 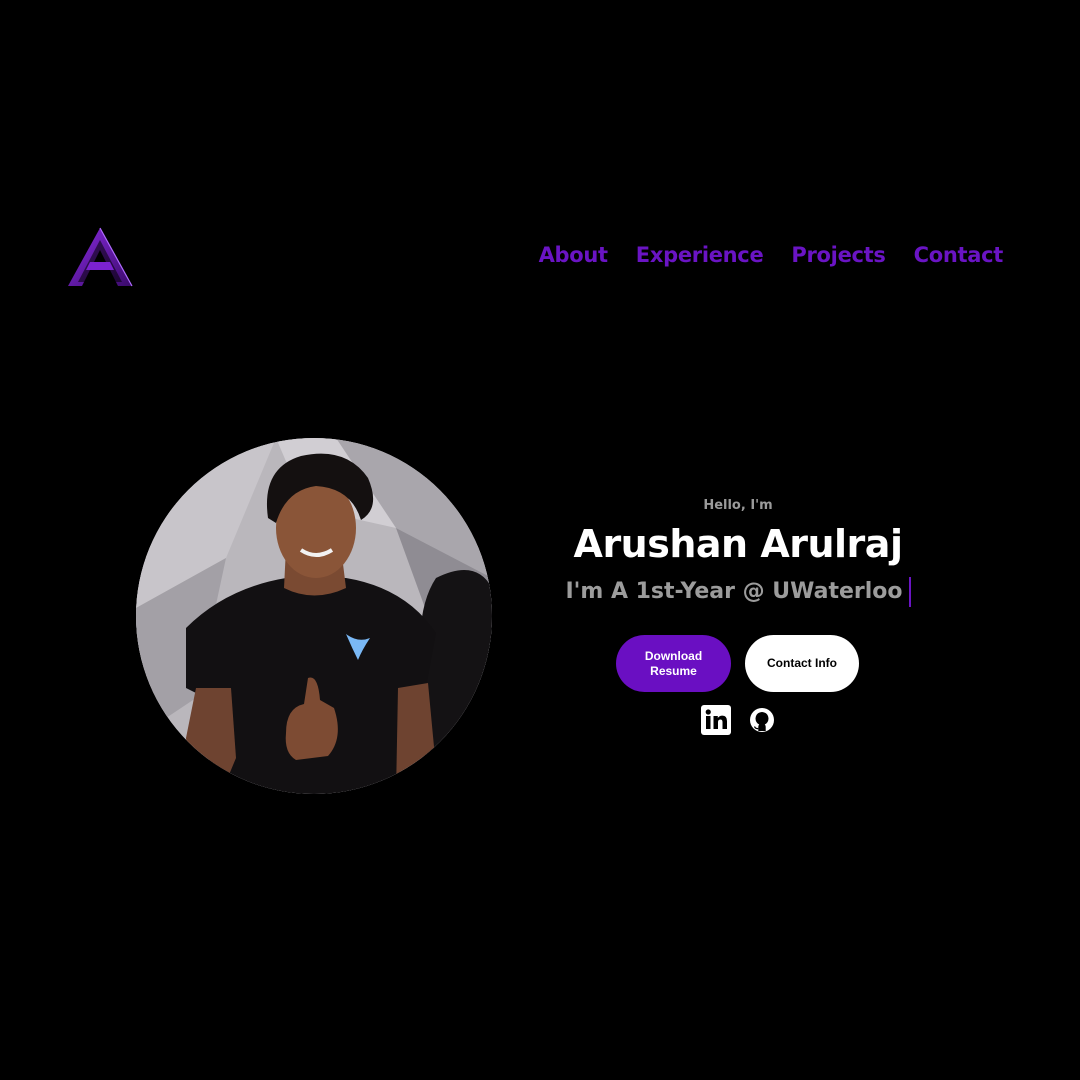 I want to click on letter-a-logo-icon, so click(x=100, y=257).